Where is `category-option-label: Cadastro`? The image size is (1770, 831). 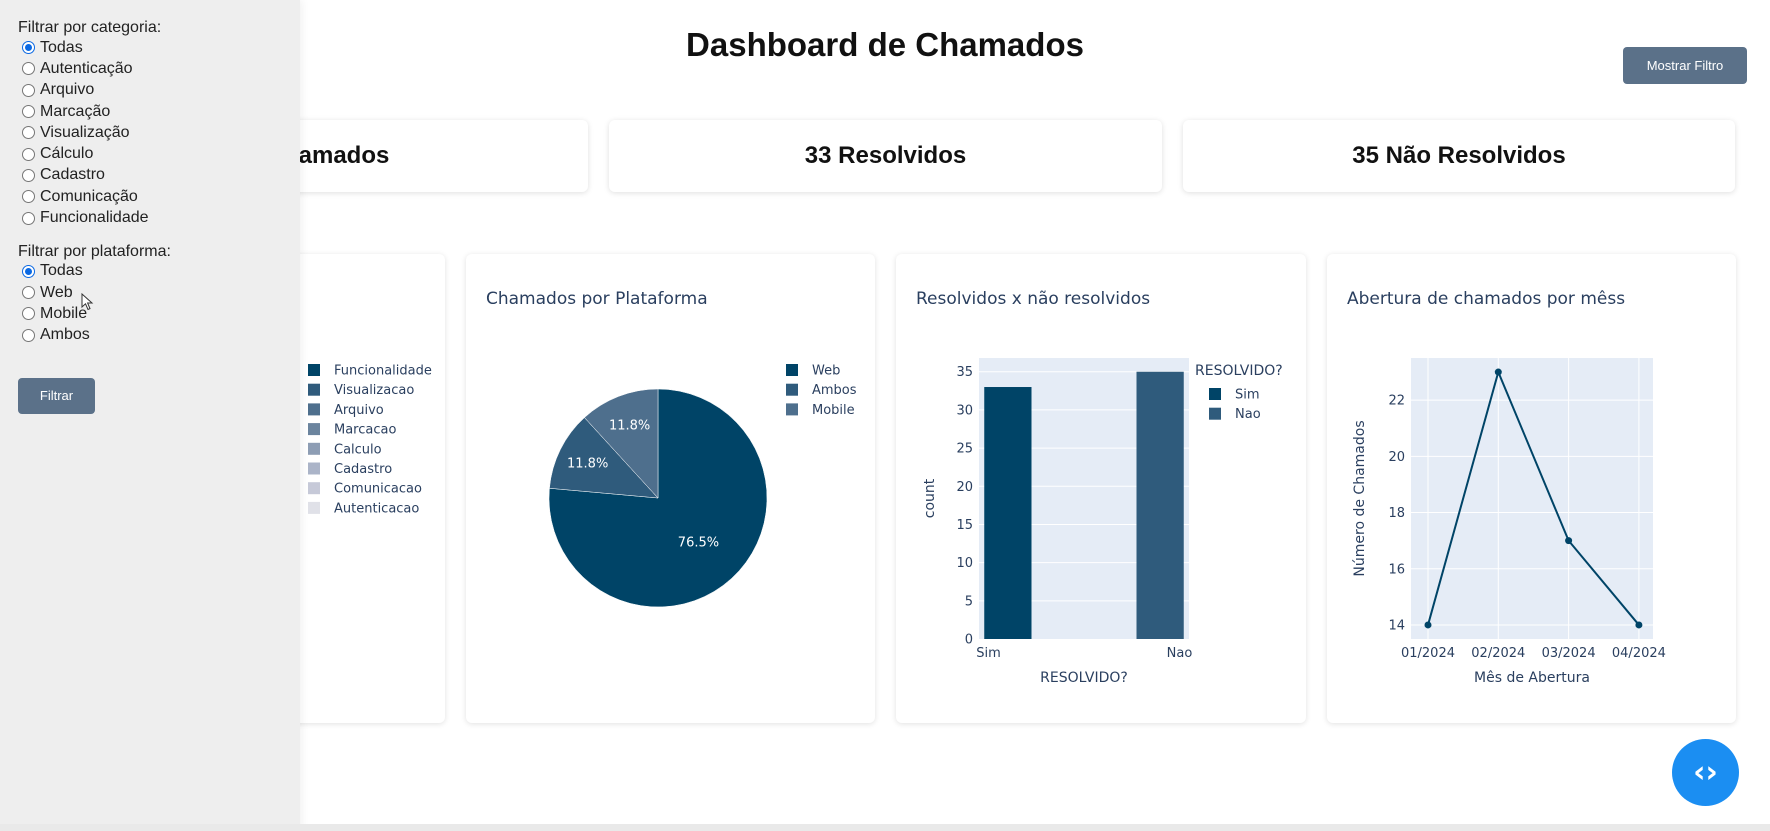
category-option-label: Cadastro is located at coordinates (72, 175).